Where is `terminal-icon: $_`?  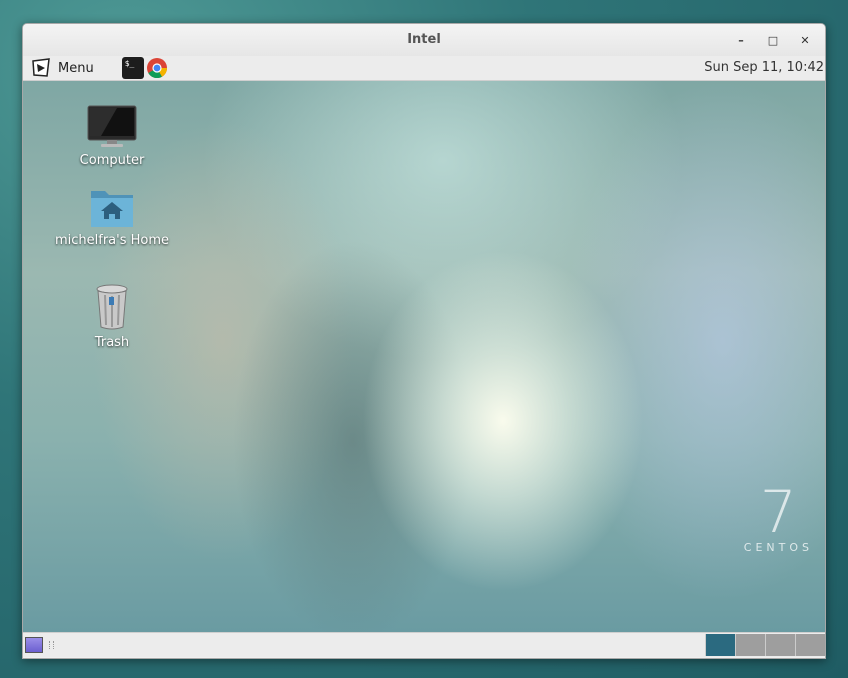
terminal-icon: $_ is located at coordinates (132, 68).